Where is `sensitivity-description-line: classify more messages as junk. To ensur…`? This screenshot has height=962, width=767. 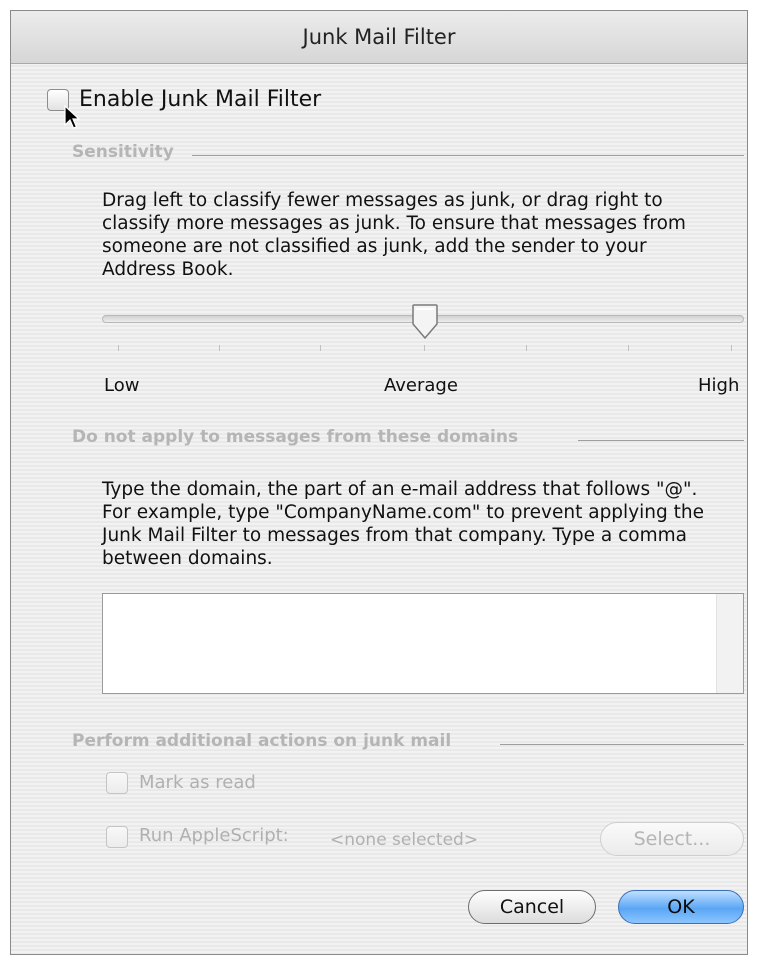
sensitivity-description-line: classify more messages as junk. To ensur… is located at coordinates (394, 223).